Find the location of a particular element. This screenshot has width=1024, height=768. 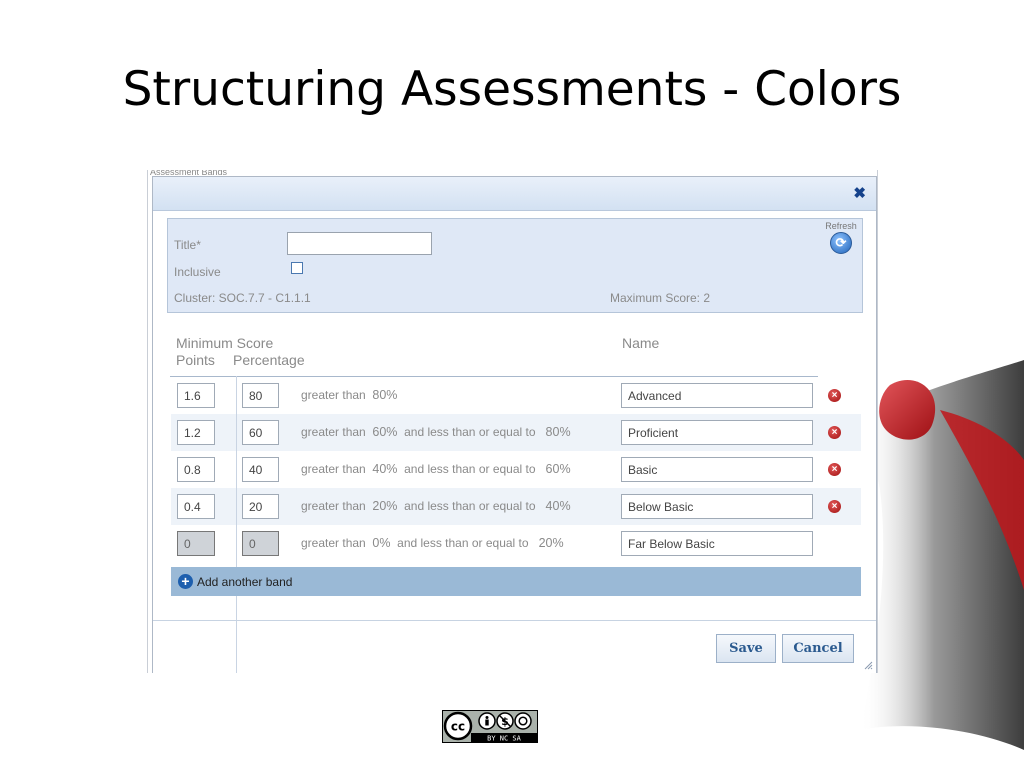

max-score-text: Maximum Score: 2 is located at coordinates (660, 298).